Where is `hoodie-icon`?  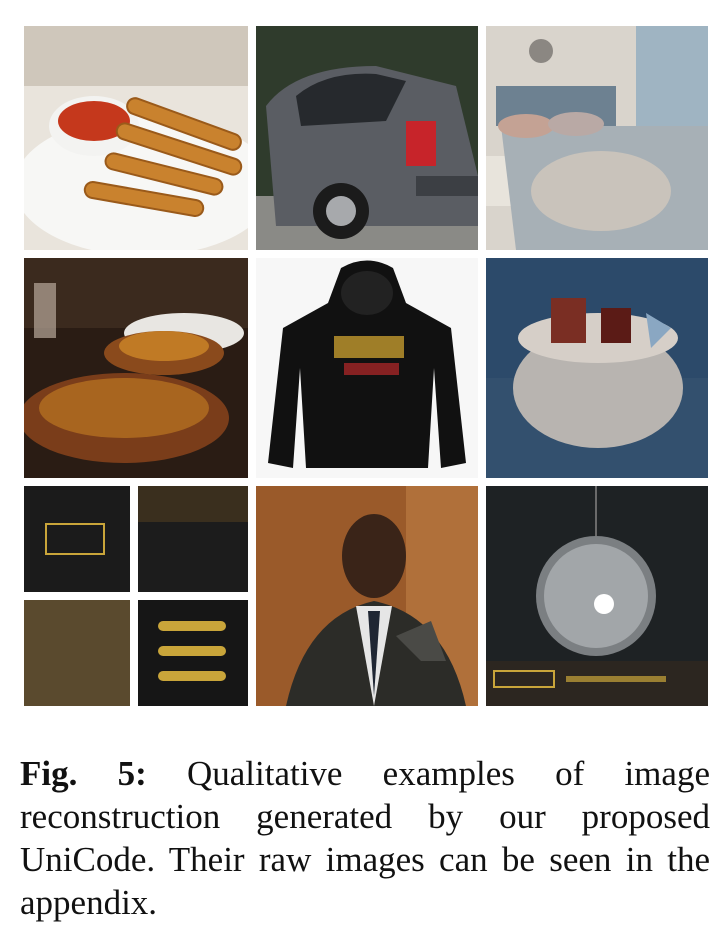 hoodie-icon is located at coordinates (367, 368).